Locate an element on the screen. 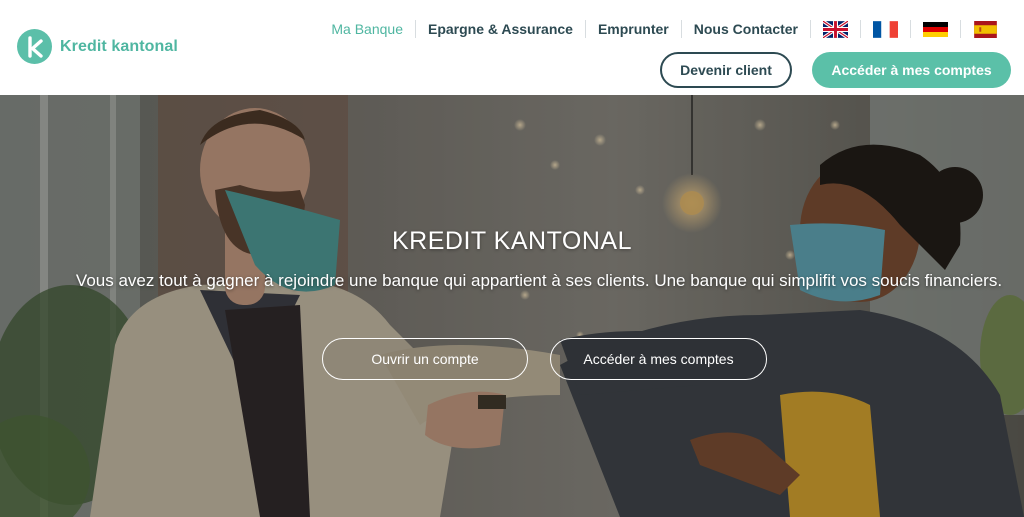 This screenshot has width=1024, height=517. language-spanish is located at coordinates (992, 29).